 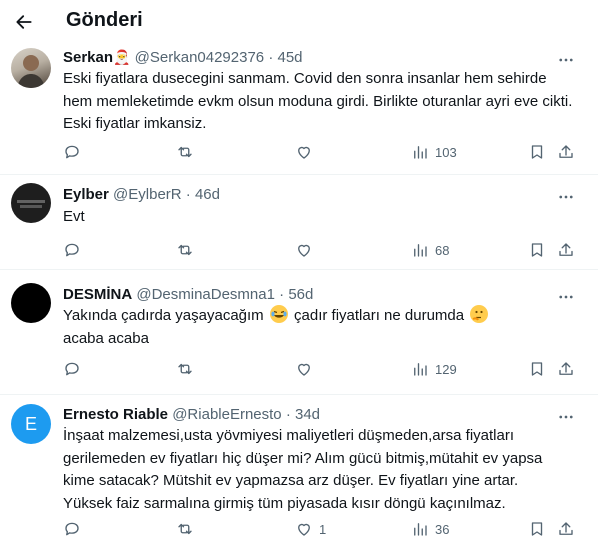 What do you see at coordinates (226, 414) in the screenshot?
I see `user-handle: @RiableErnesto` at bounding box center [226, 414].